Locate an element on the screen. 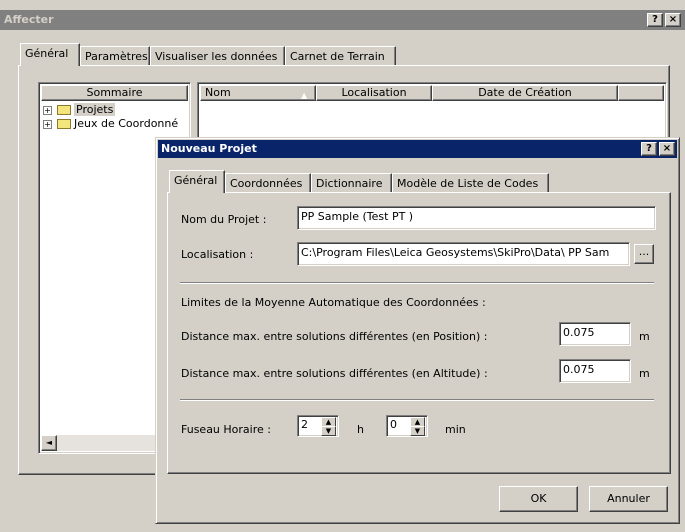 This screenshot has width=685, height=532. timezone-label: Fuseau Horaire : is located at coordinates (226, 429).